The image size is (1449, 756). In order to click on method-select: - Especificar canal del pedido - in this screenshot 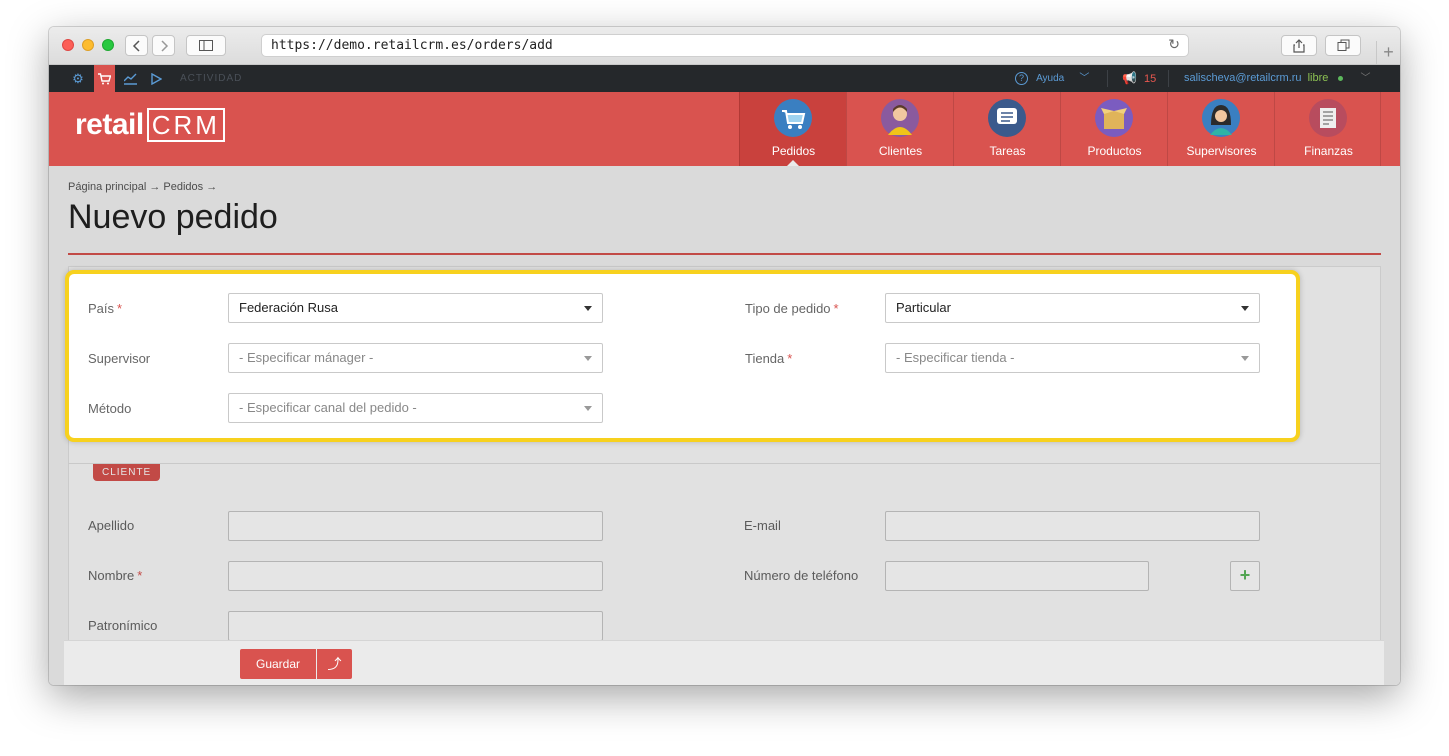, I will do `click(415, 408)`.